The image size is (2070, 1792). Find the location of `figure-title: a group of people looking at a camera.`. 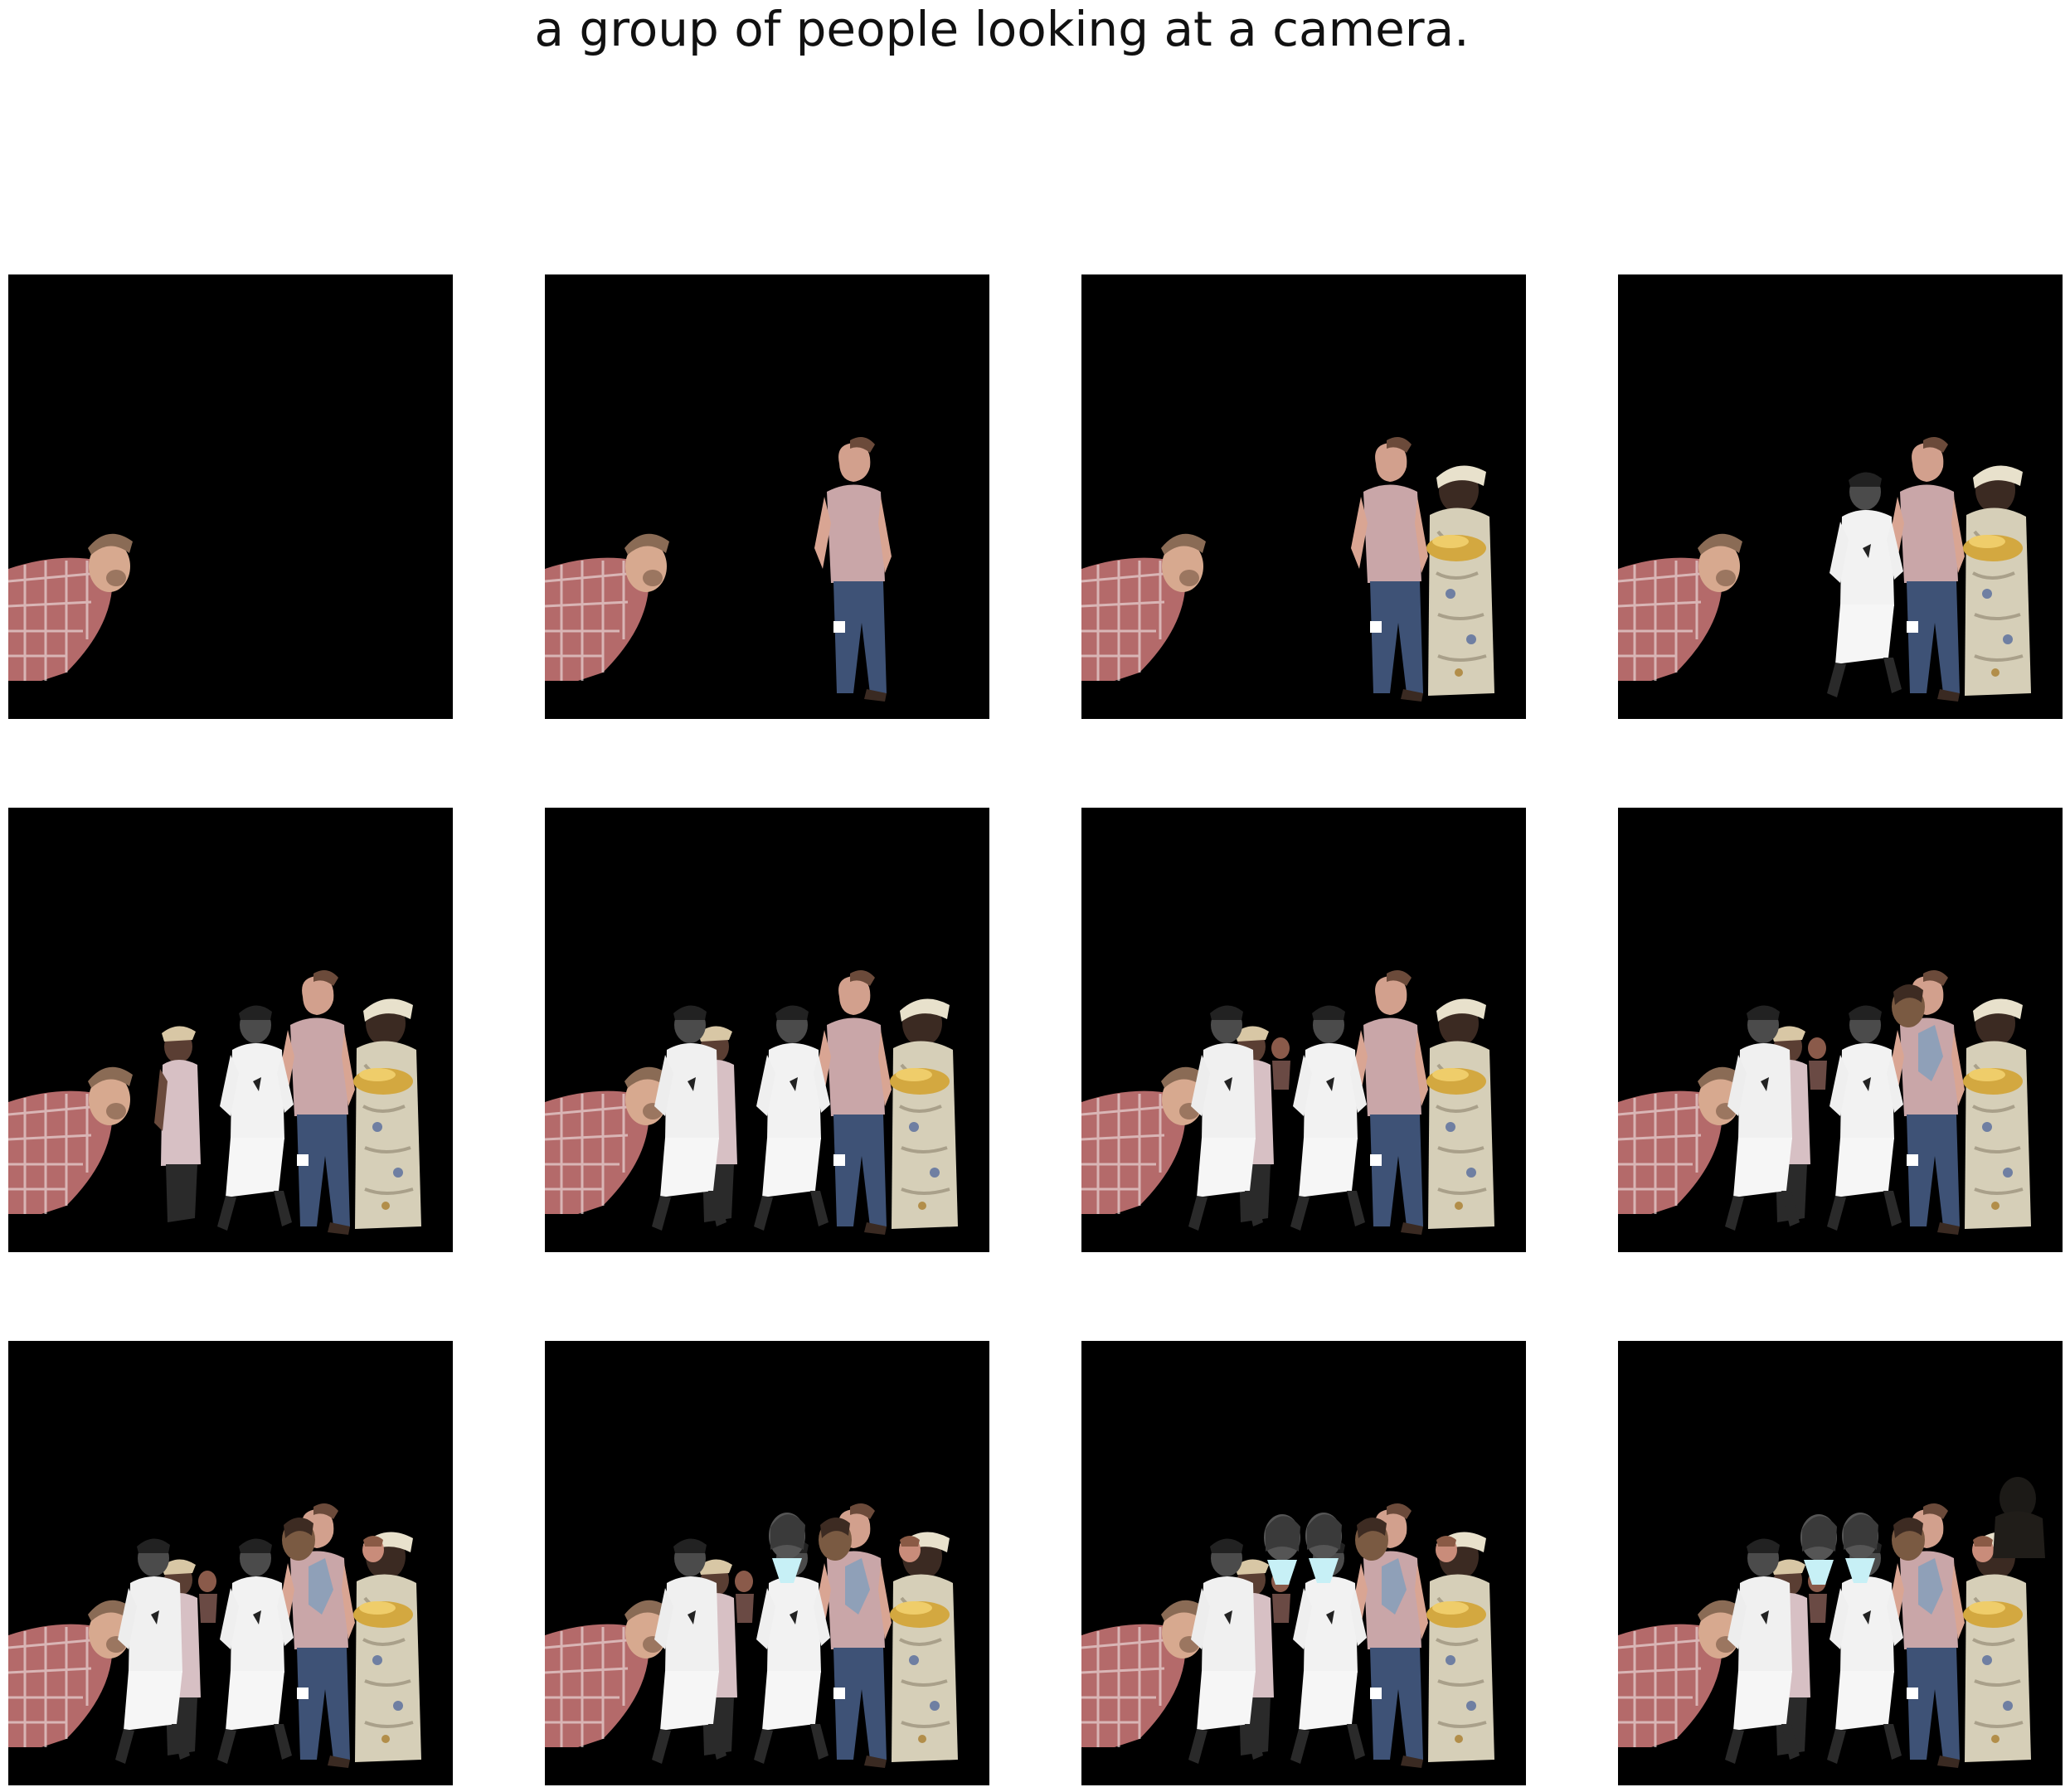

figure-title: a group of people looking at a camera. is located at coordinates (1002, 29).